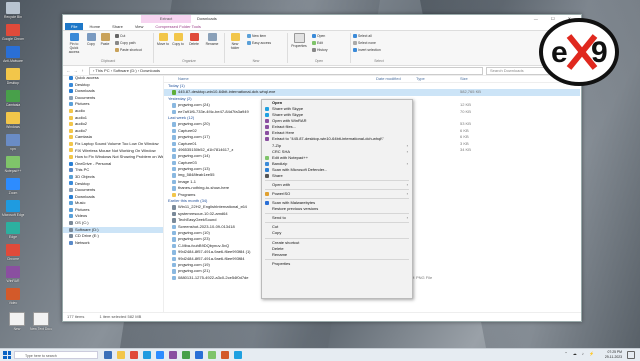 The height and width of the screenshot is (361, 640). What do you see at coordinates (74, 43) in the screenshot?
I see `pin-to-quick-access-button: Pin to Quick access` at bounding box center [74, 43].